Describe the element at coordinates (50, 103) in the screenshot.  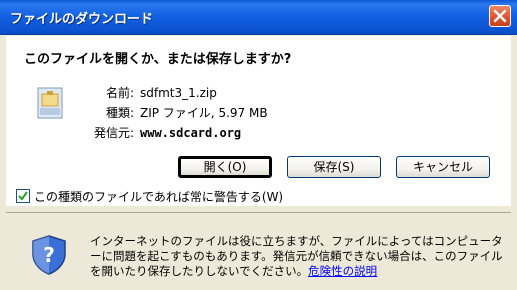
I see `zip-file-icon` at that location.